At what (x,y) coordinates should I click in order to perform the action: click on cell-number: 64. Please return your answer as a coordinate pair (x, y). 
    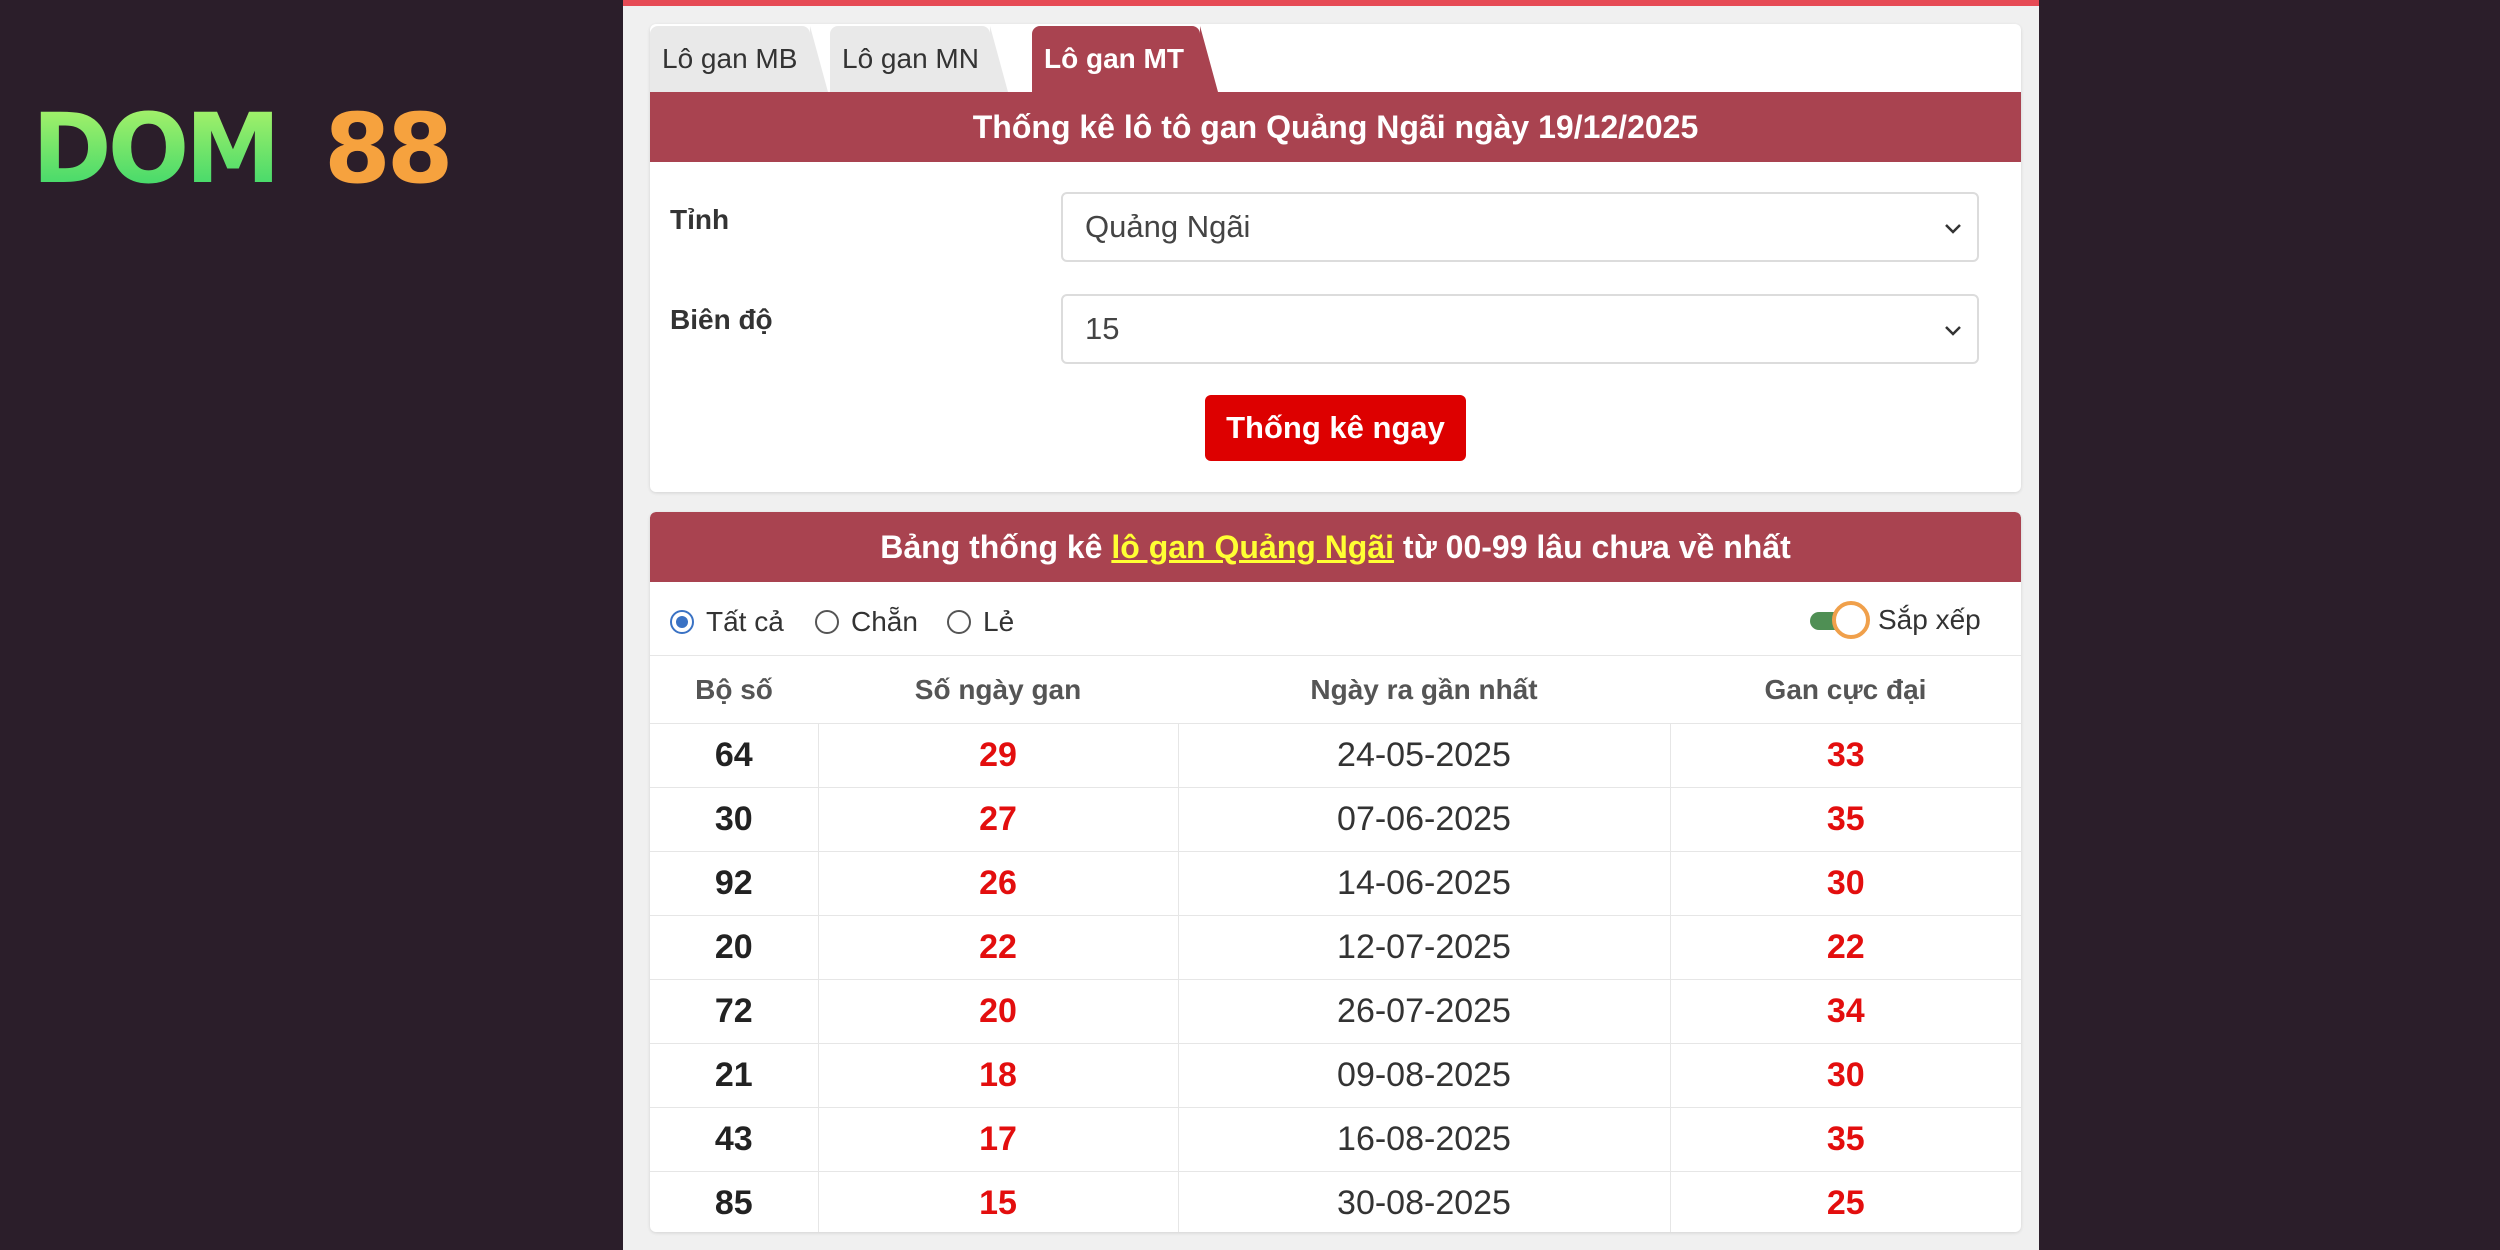
    Looking at the image, I should click on (734, 755).